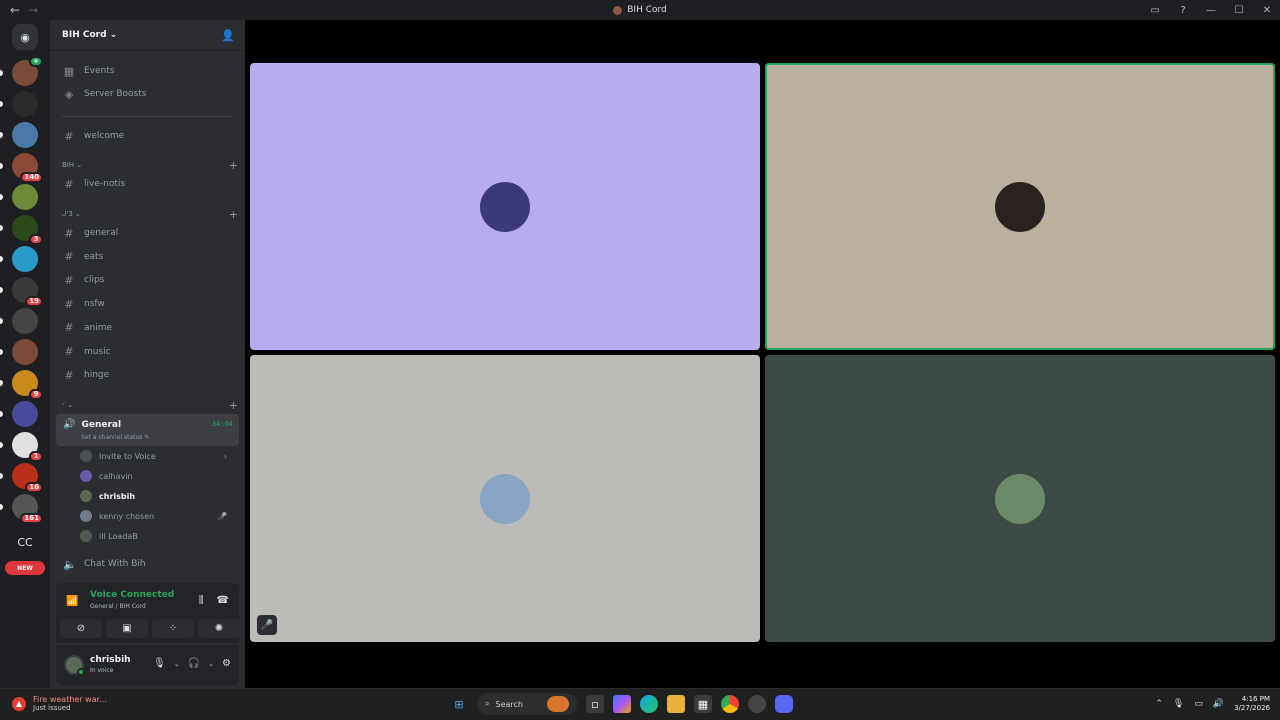  What do you see at coordinates (1183, 10) in the screenshot?
I see `help-icon: ?` at bounding box center [1183, 10].